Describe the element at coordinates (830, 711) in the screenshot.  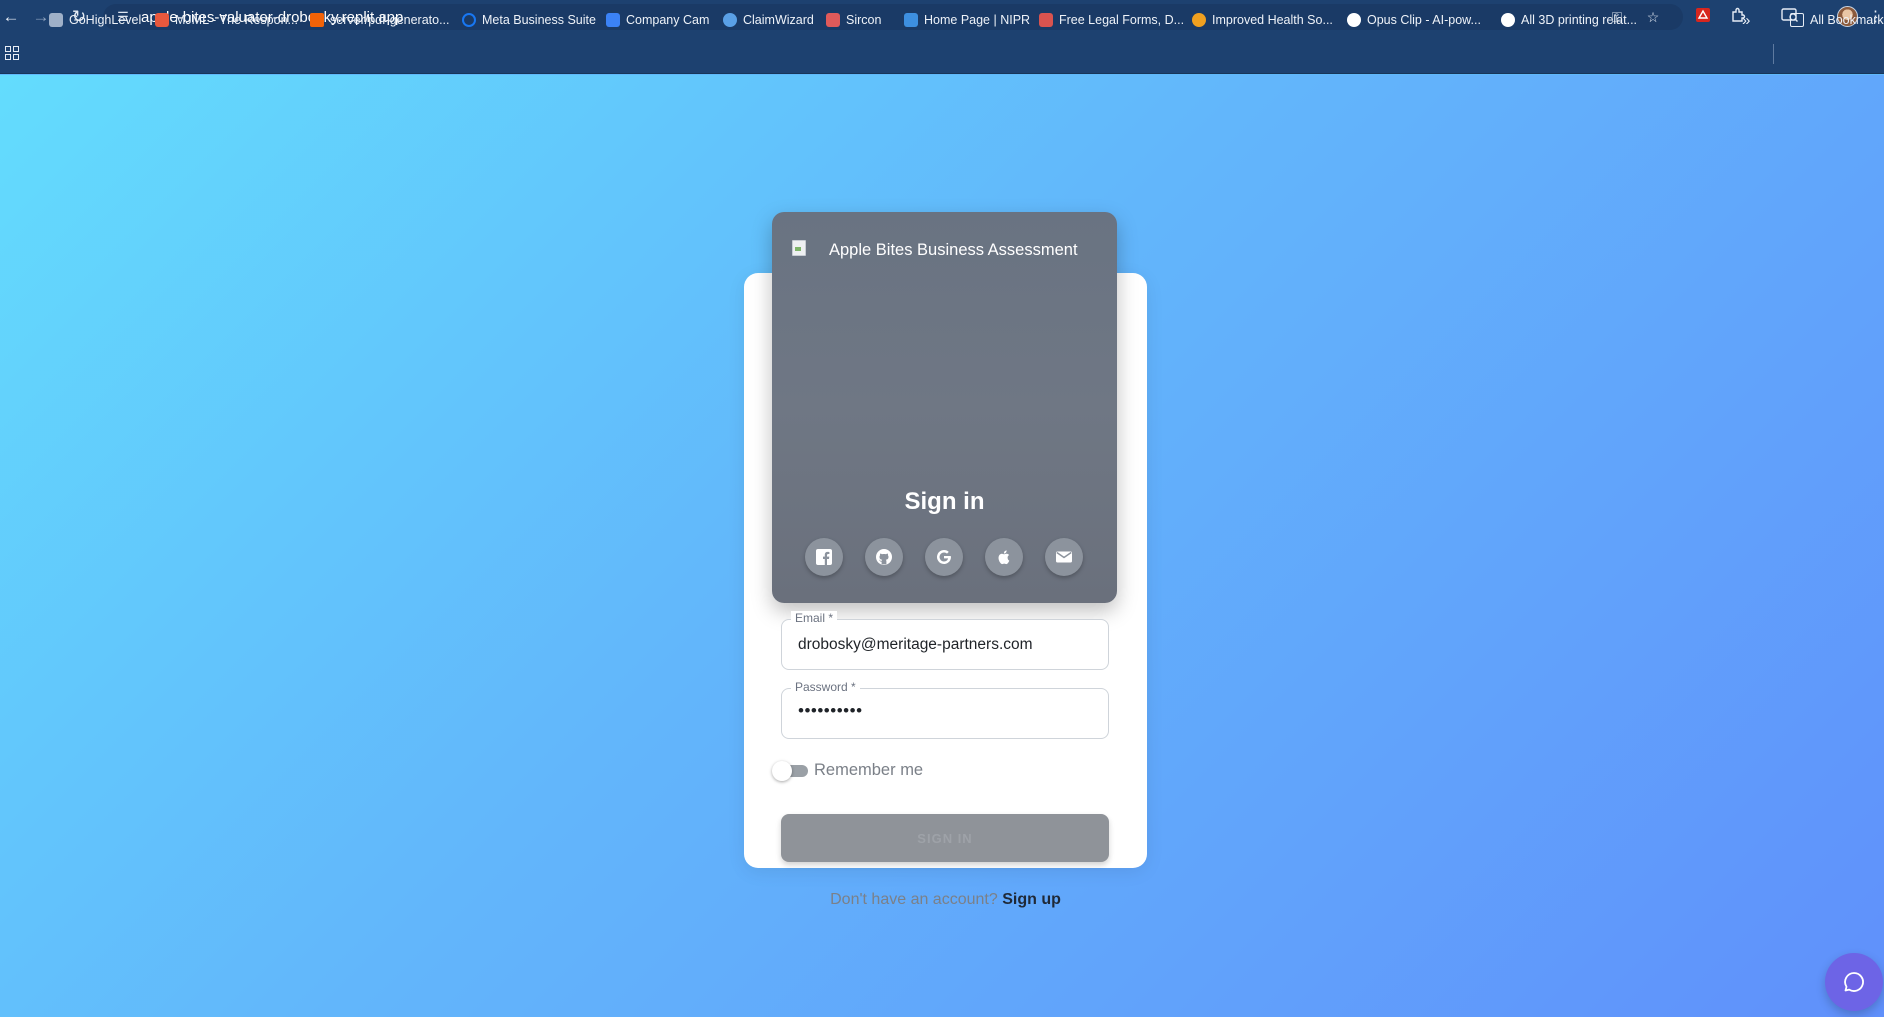
I see `password-input: ••••••••••` at that location.